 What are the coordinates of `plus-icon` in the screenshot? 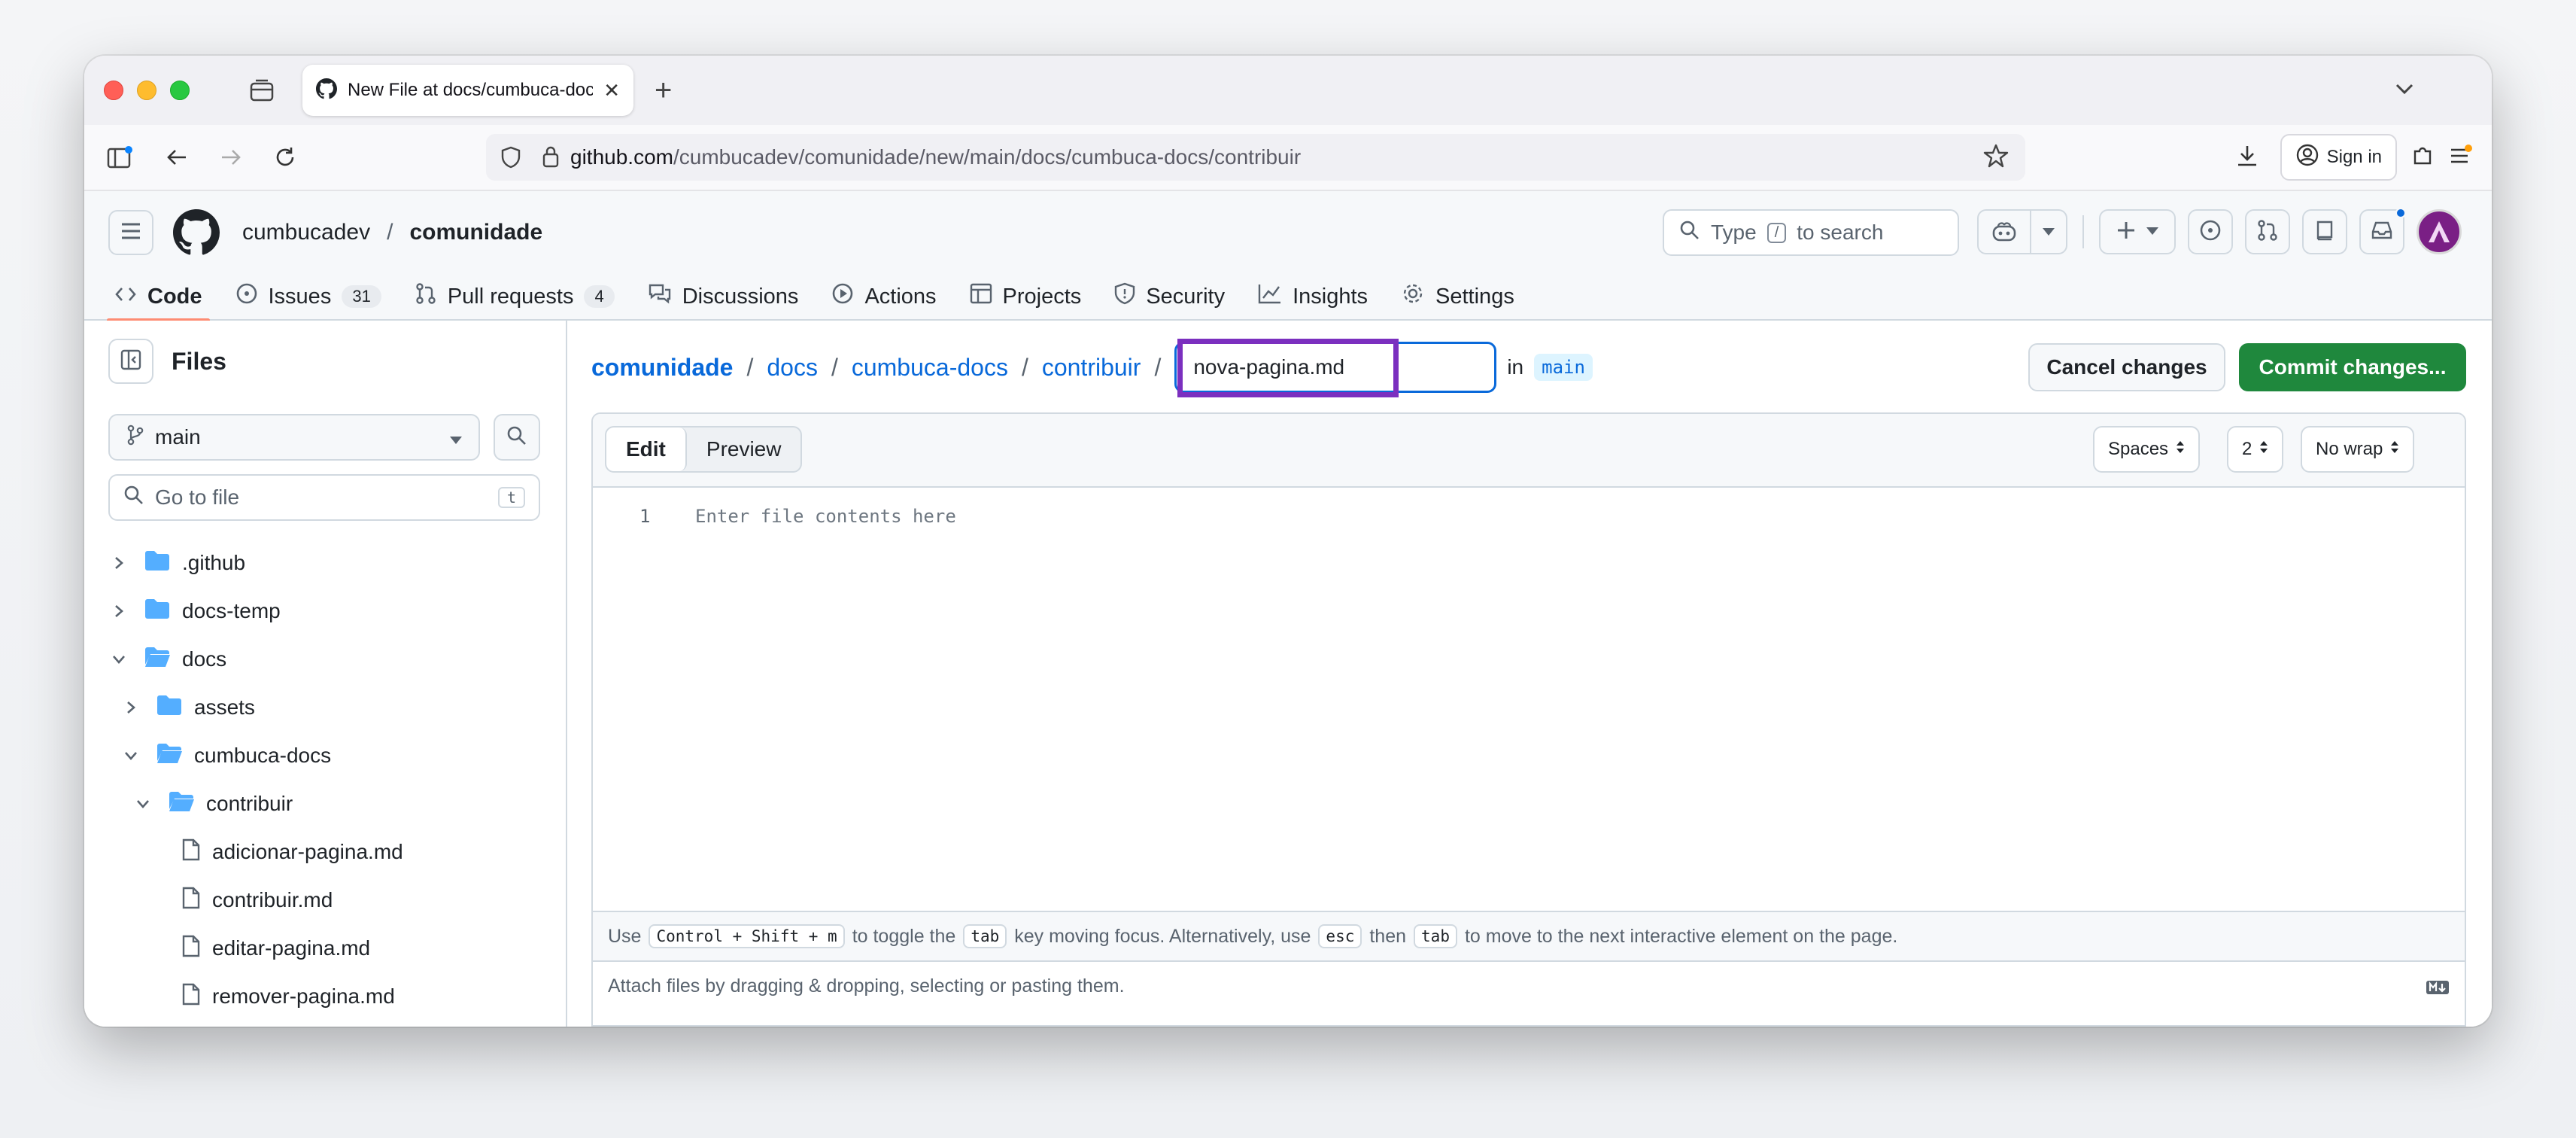 It's located at (2126, 232).